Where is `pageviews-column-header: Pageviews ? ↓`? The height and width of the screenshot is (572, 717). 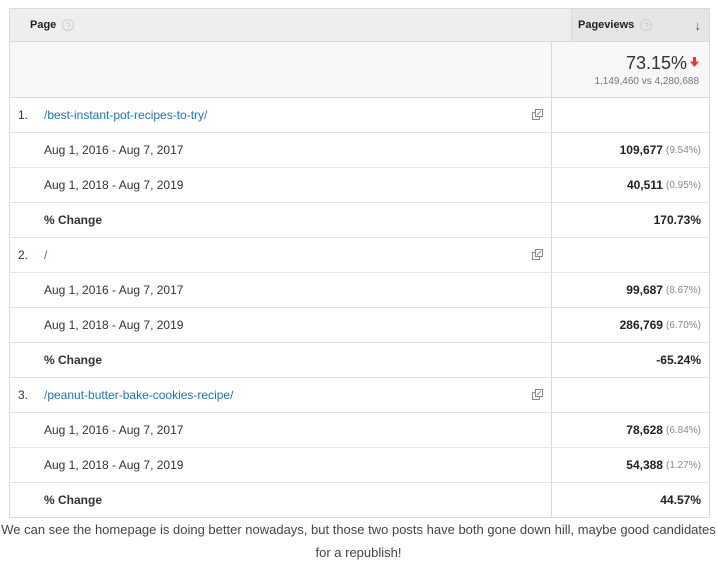
pageviews-column-header: Pageviews ? ↓ is located at coordinates (640, 25).